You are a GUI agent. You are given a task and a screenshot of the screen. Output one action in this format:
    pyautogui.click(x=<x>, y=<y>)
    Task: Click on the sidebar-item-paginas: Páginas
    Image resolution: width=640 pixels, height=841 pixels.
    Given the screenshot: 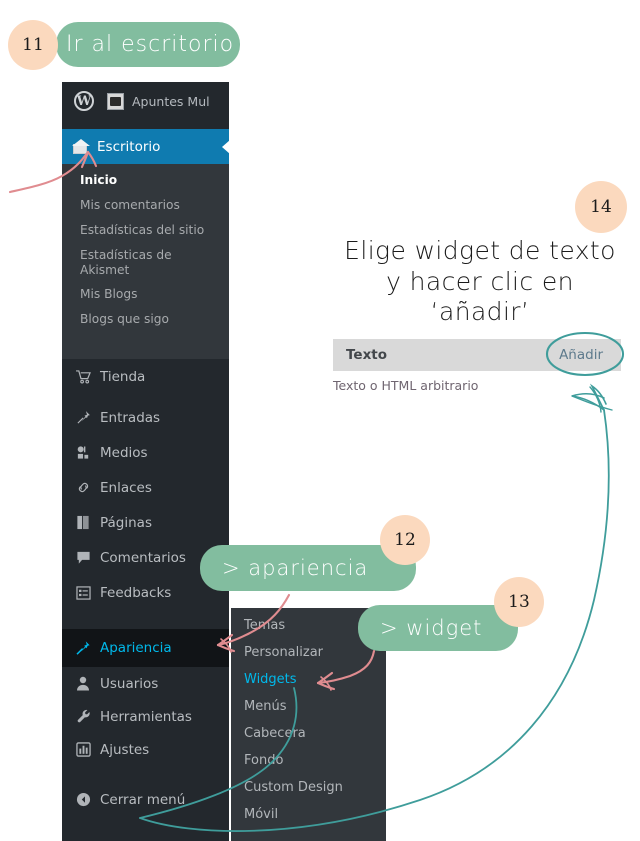 What is the action you would take?
    pyautogui.click(x=145, y=522)
    